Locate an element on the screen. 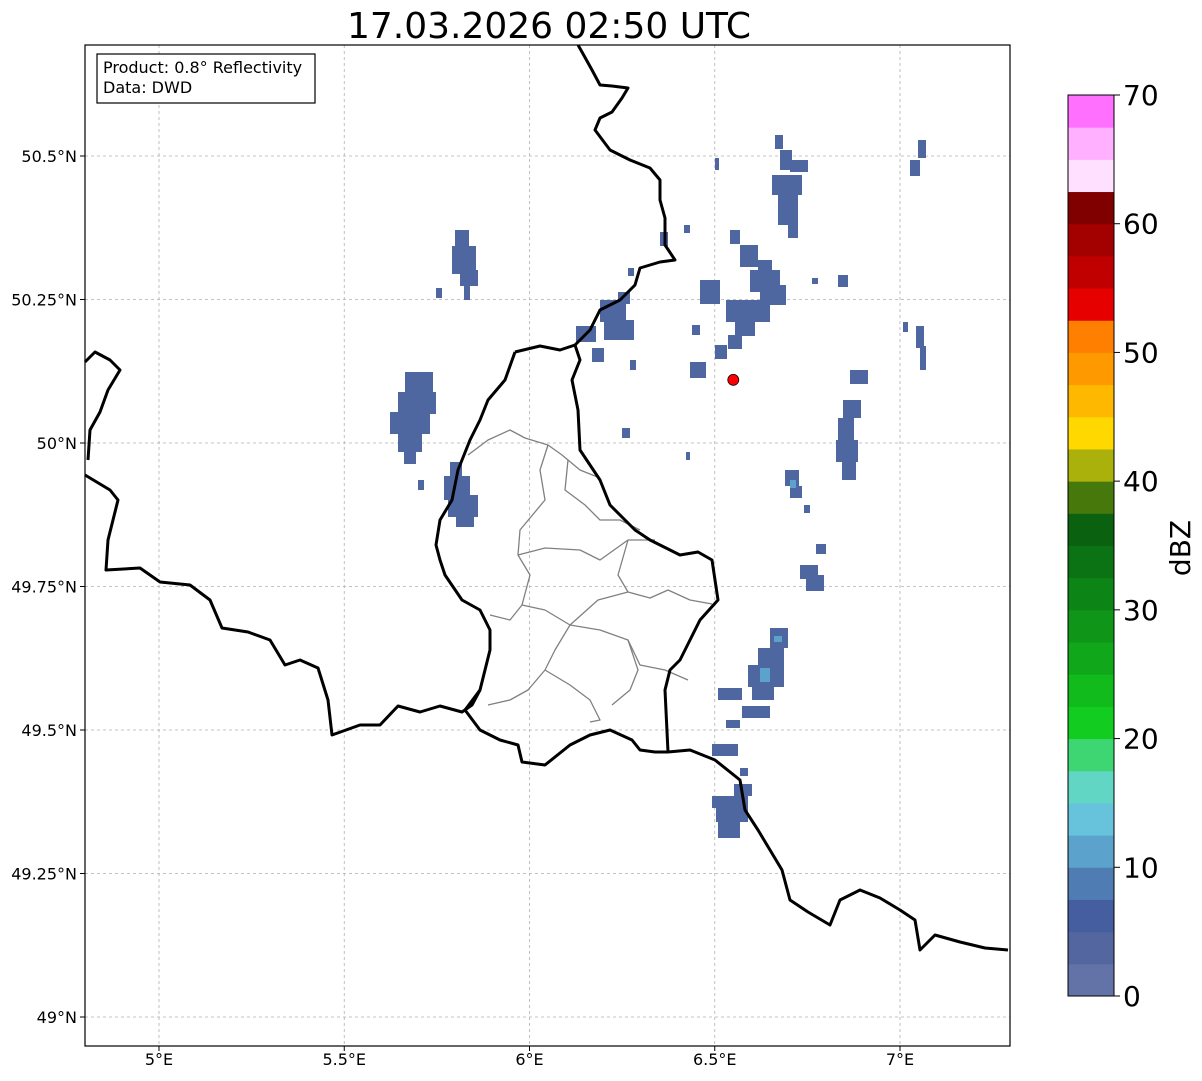 This screenshot has height=1081, width=1202. radar-site-marker is located at coordinates (733, 379).